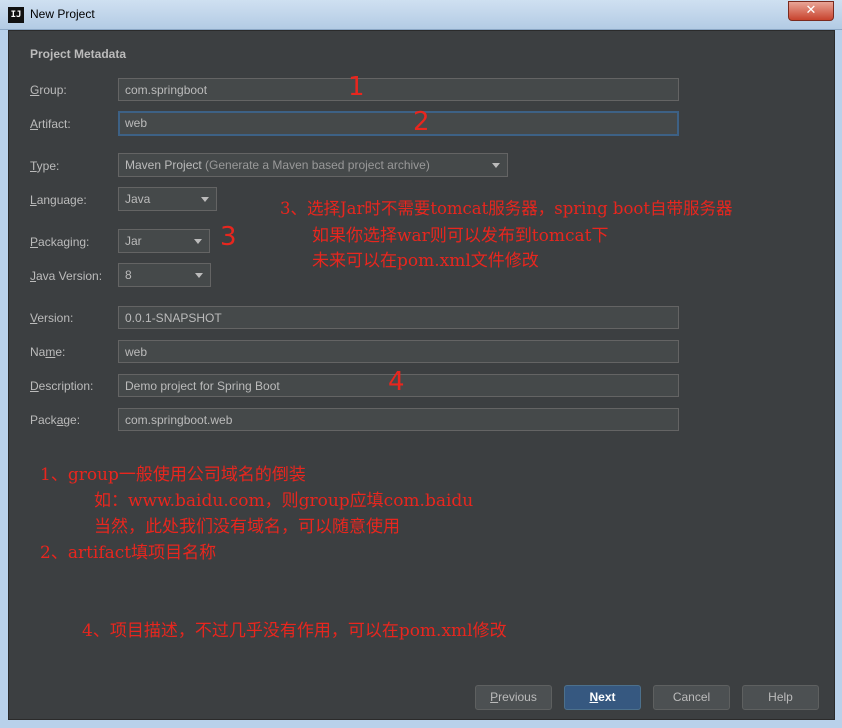  I want to click on artifact-label: Artifact:, so click(50, 124).